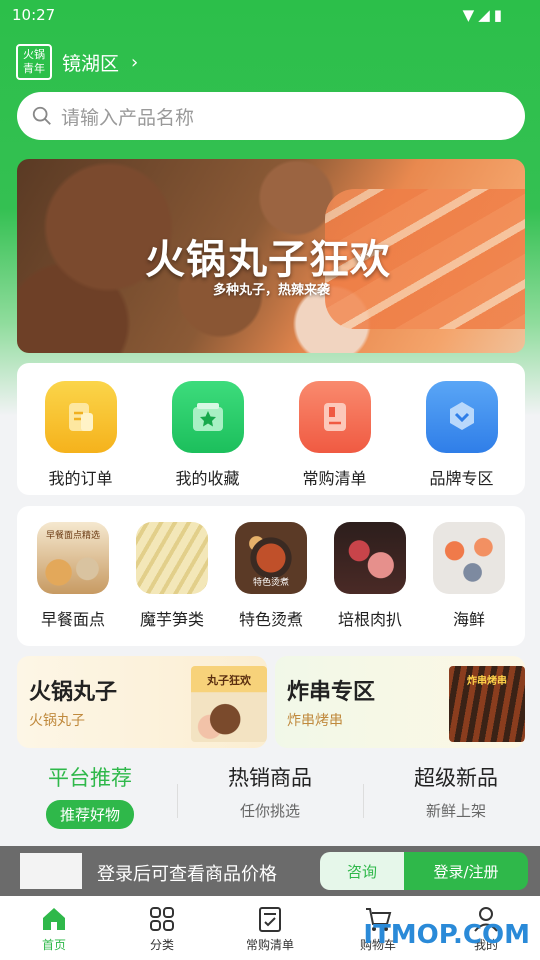 This screenshot has width=540, height=960. I want to click on tab-title: 超级新品, so click(456, 778).